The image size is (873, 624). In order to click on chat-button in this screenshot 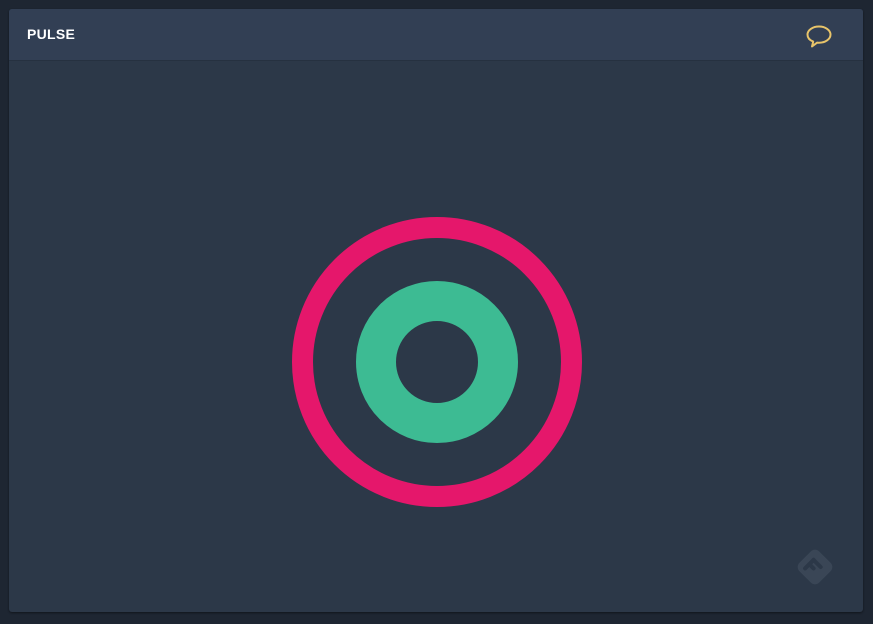, I will do `click(819, 36)`.